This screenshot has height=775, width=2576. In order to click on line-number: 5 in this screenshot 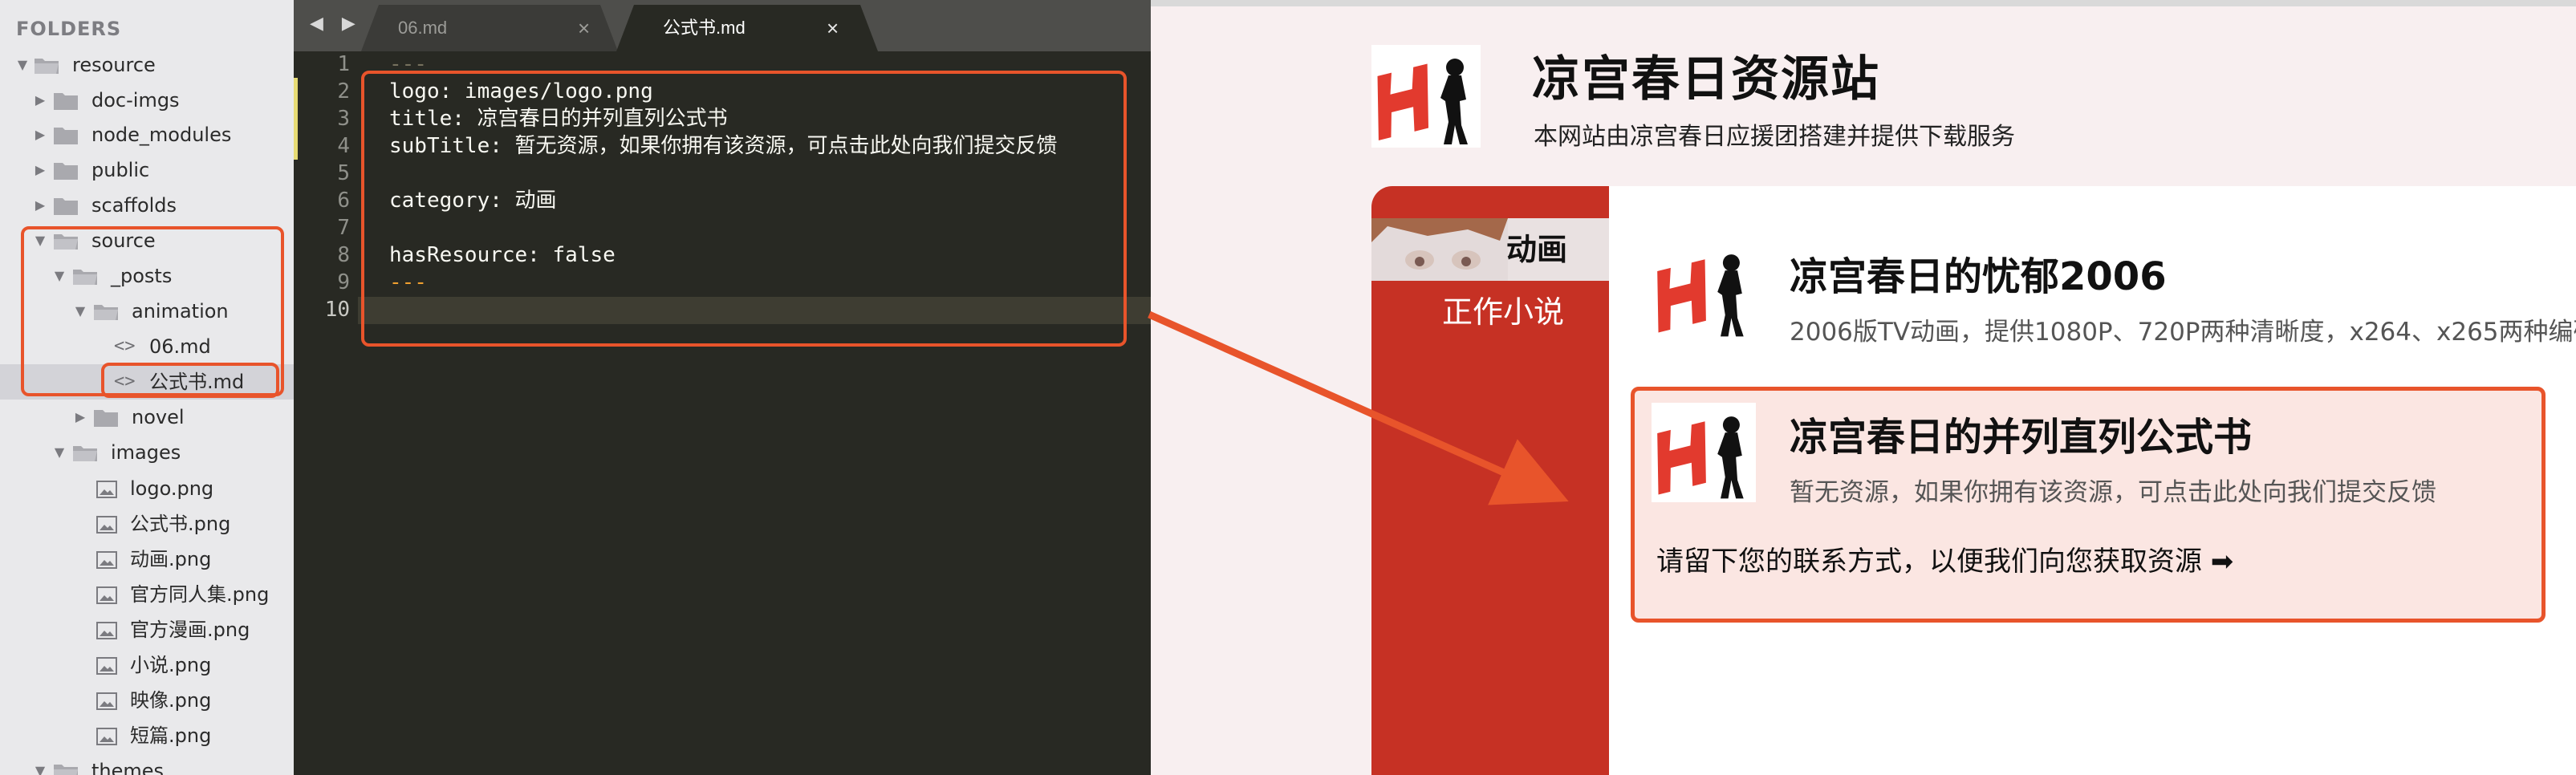, I will do `click(343, 173)`.